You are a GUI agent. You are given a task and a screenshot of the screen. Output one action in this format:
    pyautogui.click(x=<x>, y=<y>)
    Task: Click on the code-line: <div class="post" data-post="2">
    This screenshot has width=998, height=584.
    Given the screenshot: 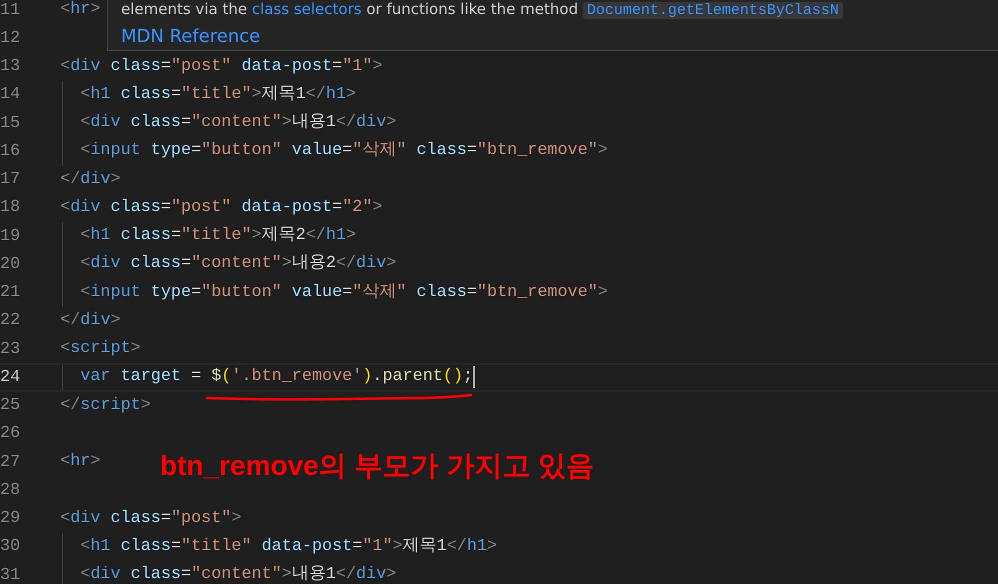 What is the action you would take?
    pyautogui.click(x=220, y=207)
    